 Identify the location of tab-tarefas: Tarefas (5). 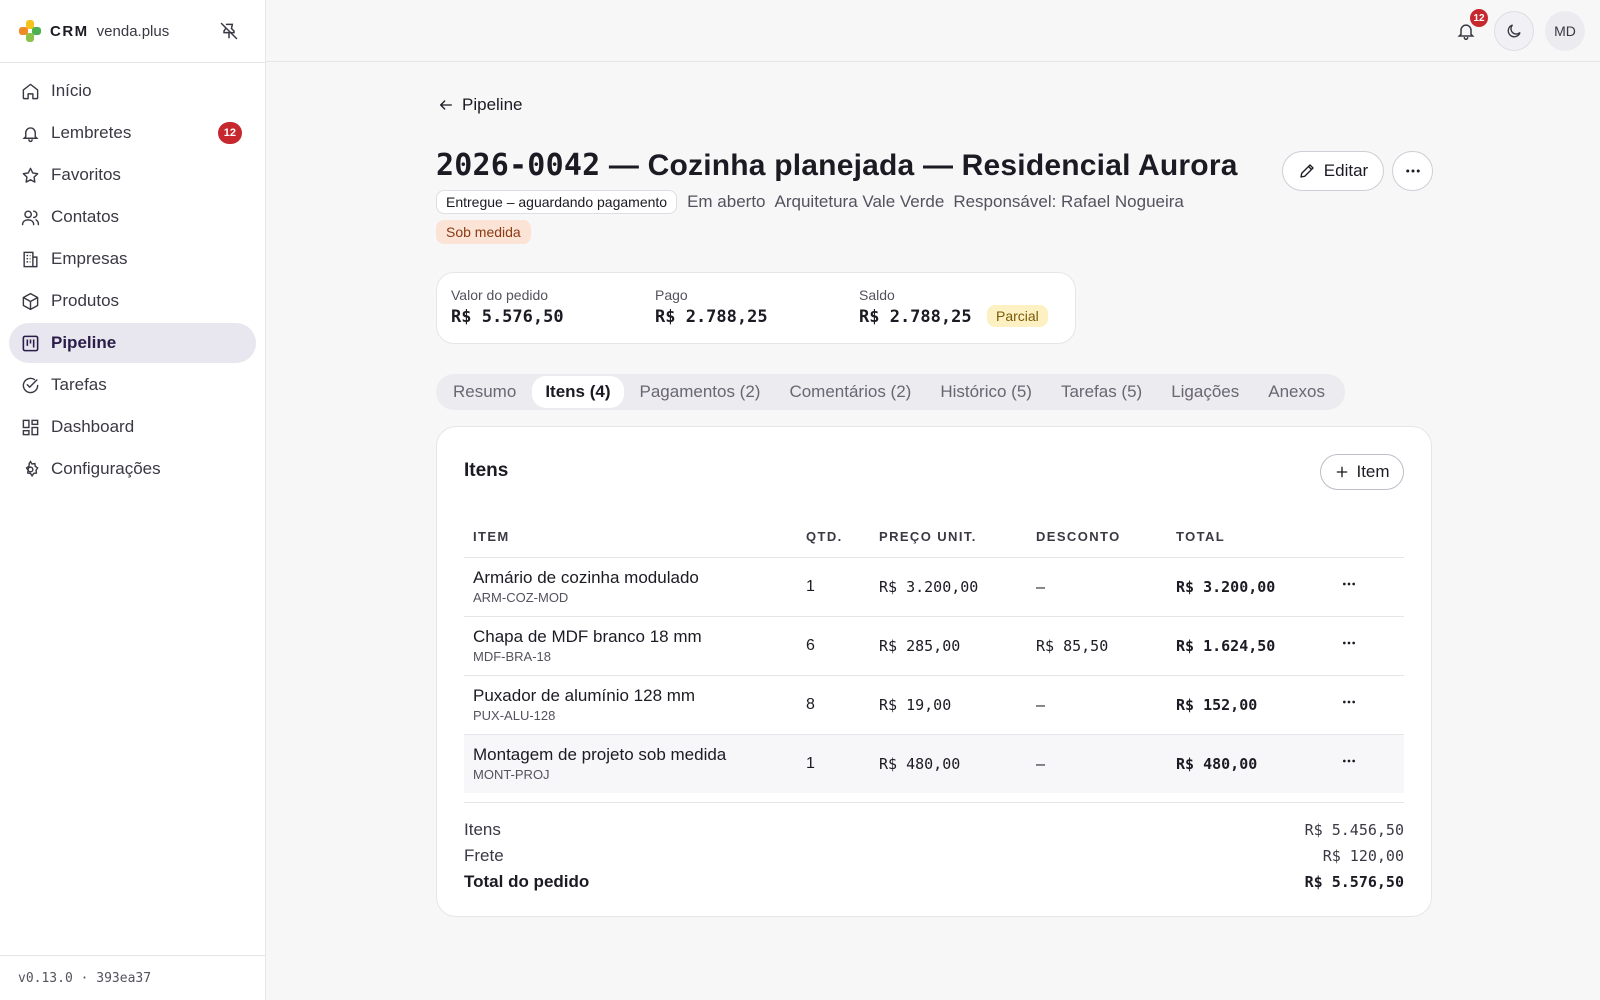
(1101, 392).